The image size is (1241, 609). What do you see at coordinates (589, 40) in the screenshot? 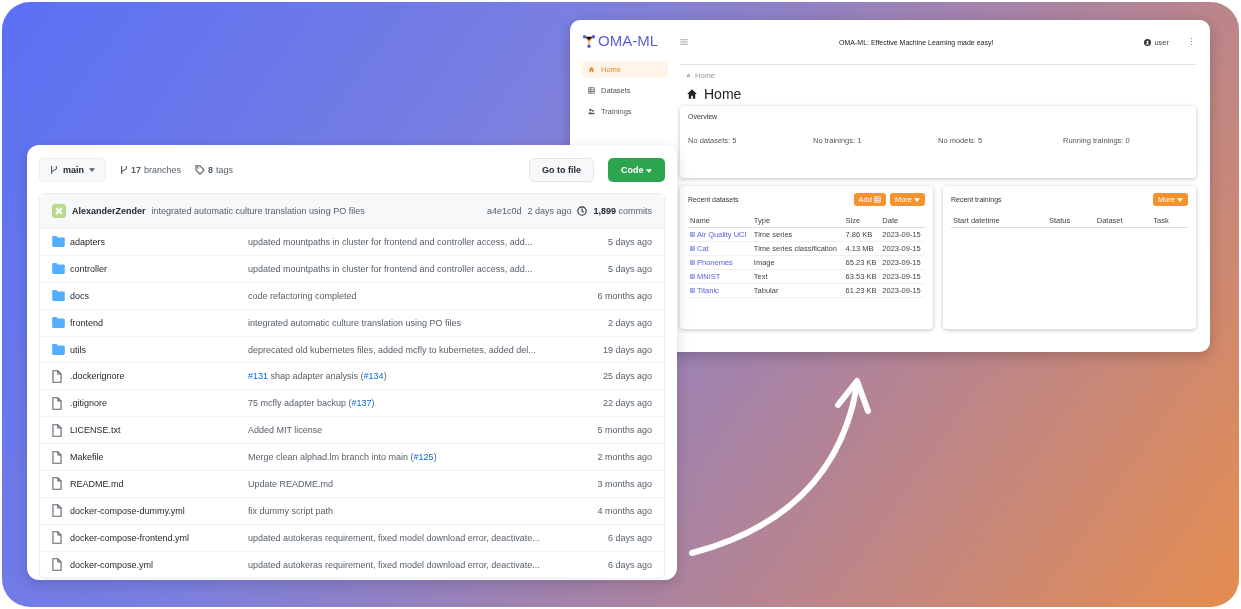
I see `logo-icon` at bounding box center [589, 40].